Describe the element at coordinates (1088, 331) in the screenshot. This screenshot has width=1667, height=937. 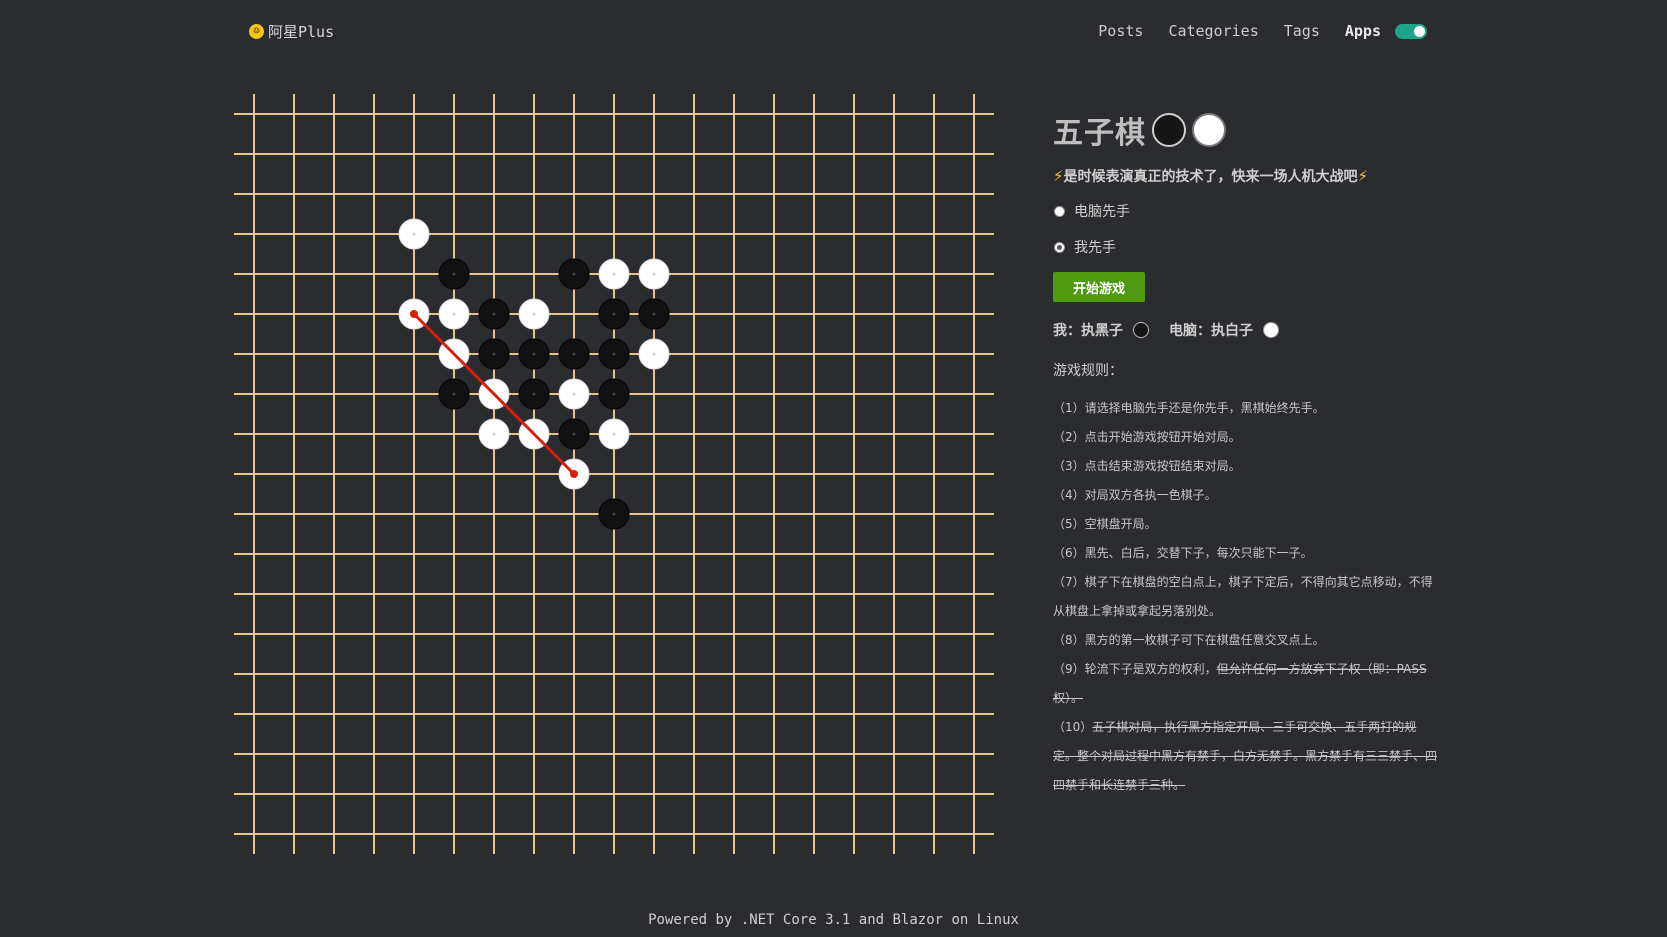
I see `me-label: 我：执黑子` at that location.